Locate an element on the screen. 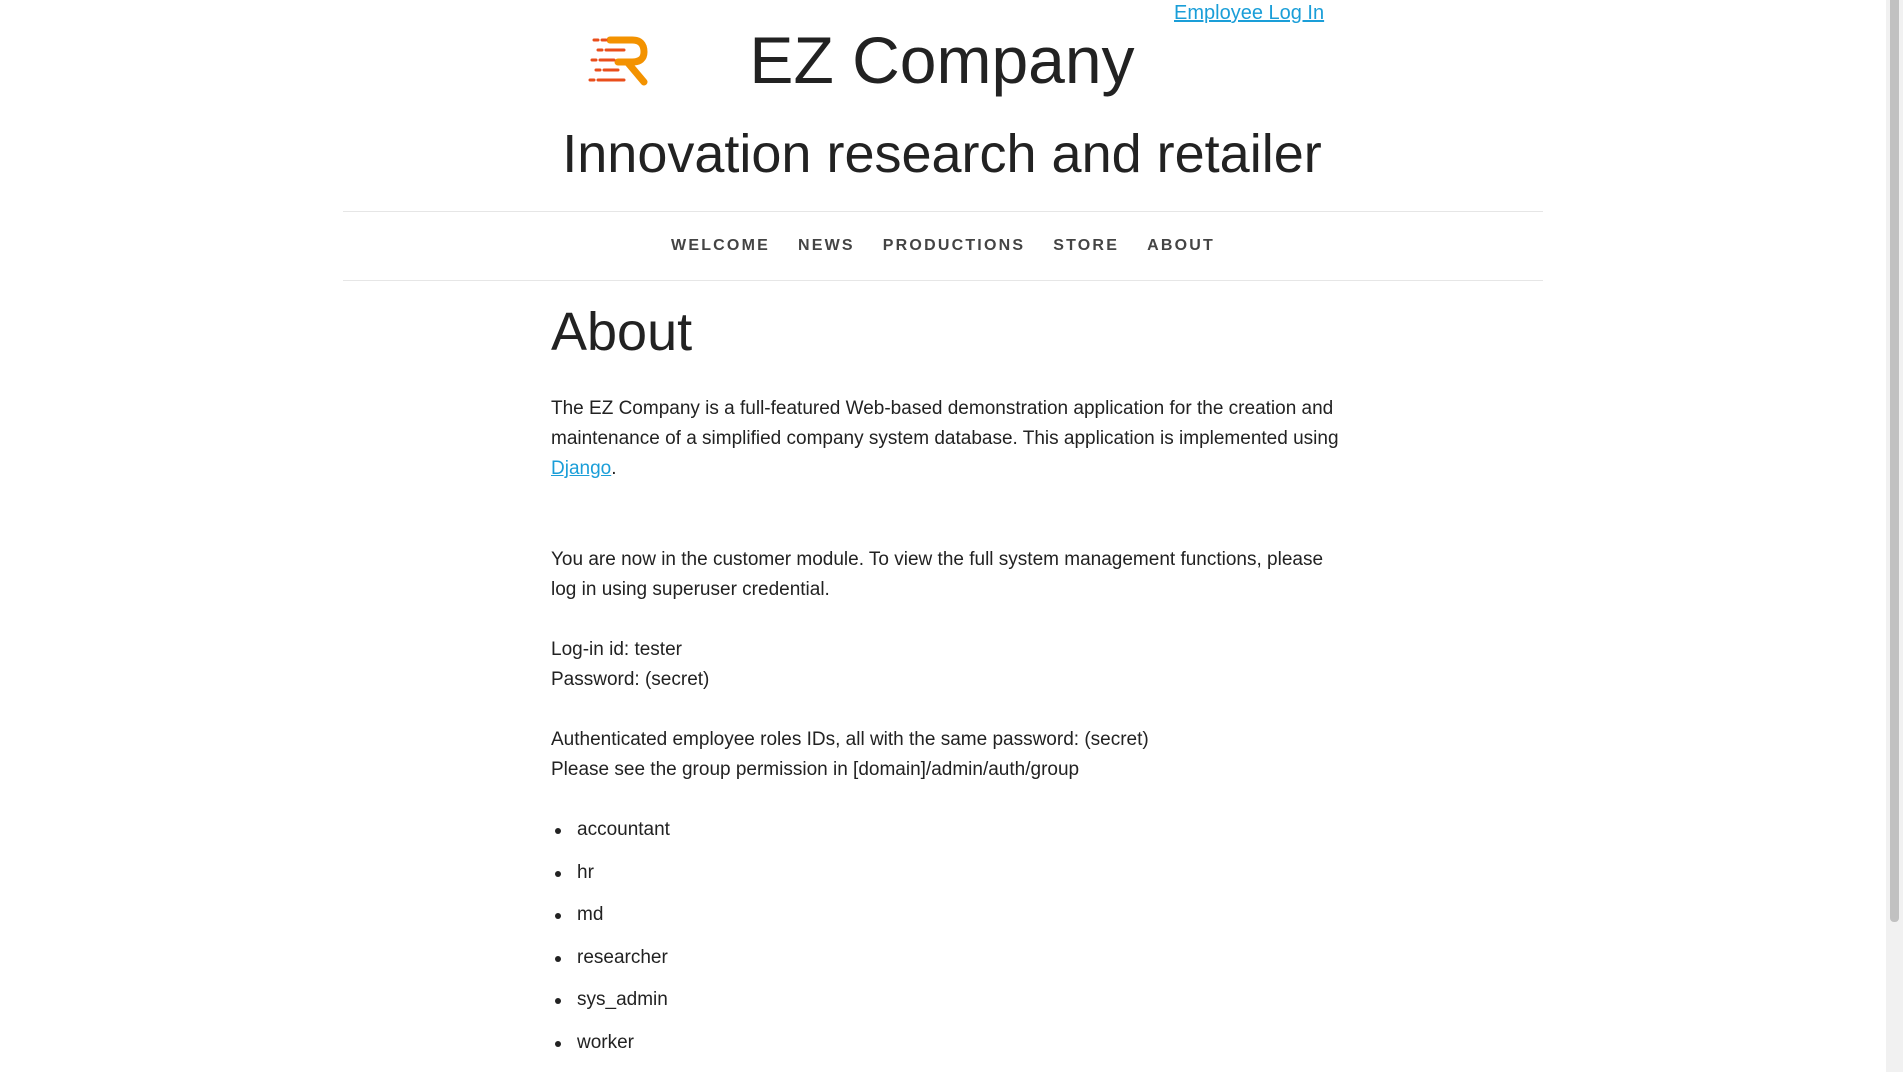 The image size is (1903, 1072). site-title-text: EZ Company is located at coordinates (942, 60).